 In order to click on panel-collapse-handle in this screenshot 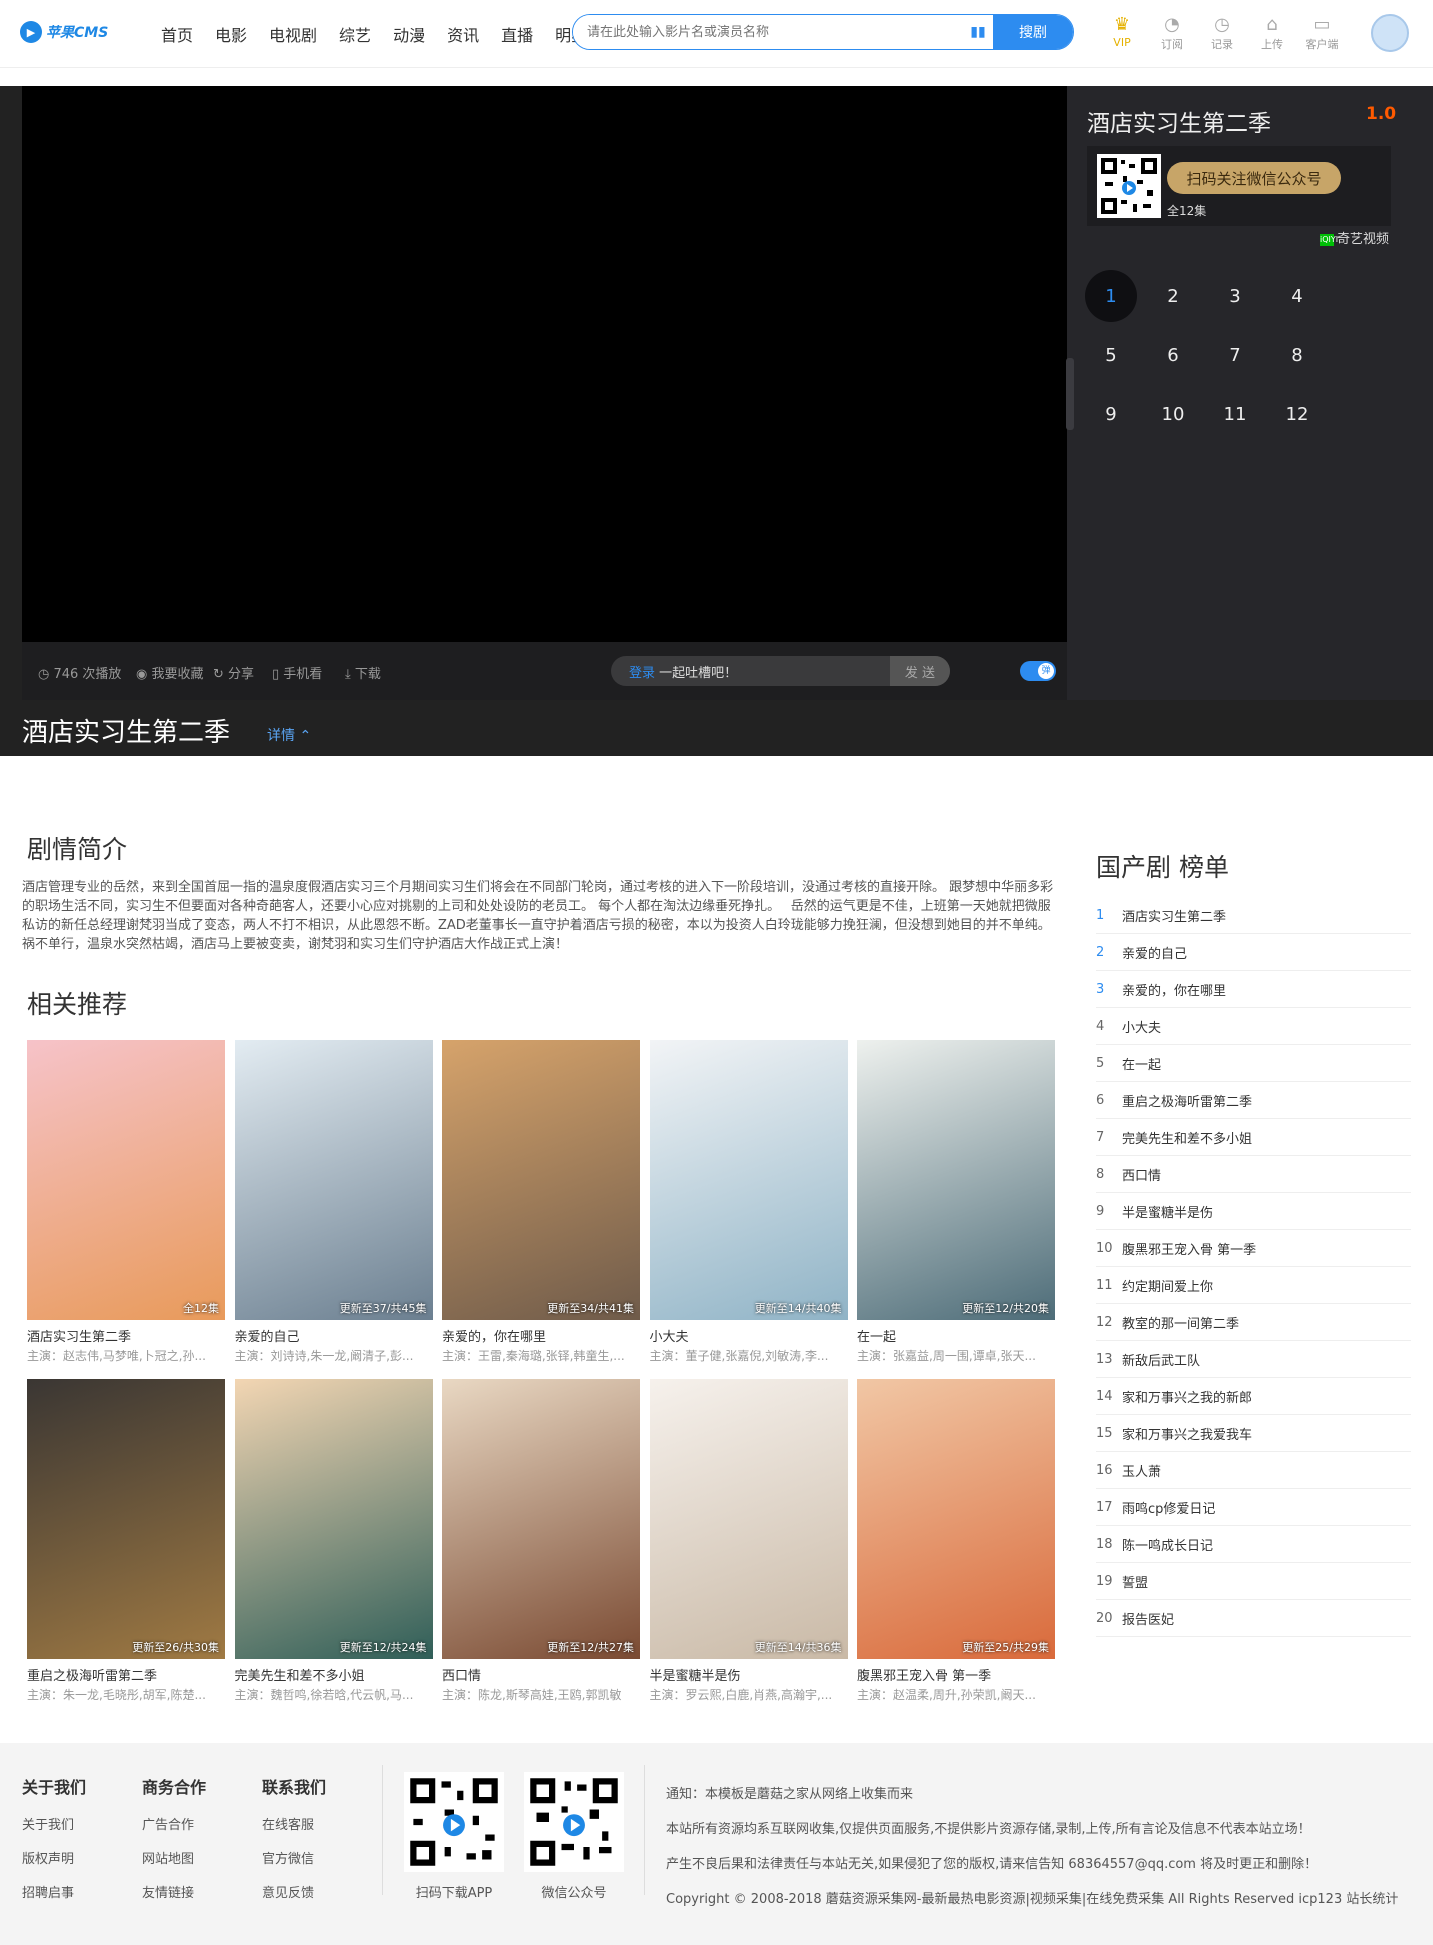, I will do `click(1070, 394)`.